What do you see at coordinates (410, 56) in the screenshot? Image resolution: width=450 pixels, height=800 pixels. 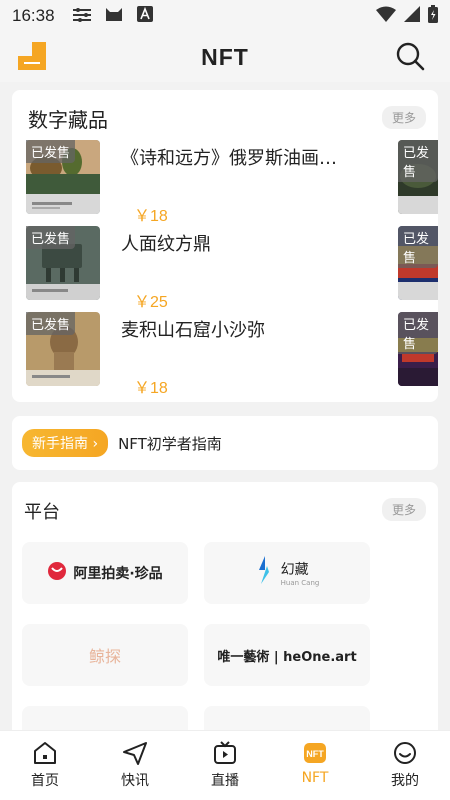 I see `search-icon` at bounding box center [410, 56].